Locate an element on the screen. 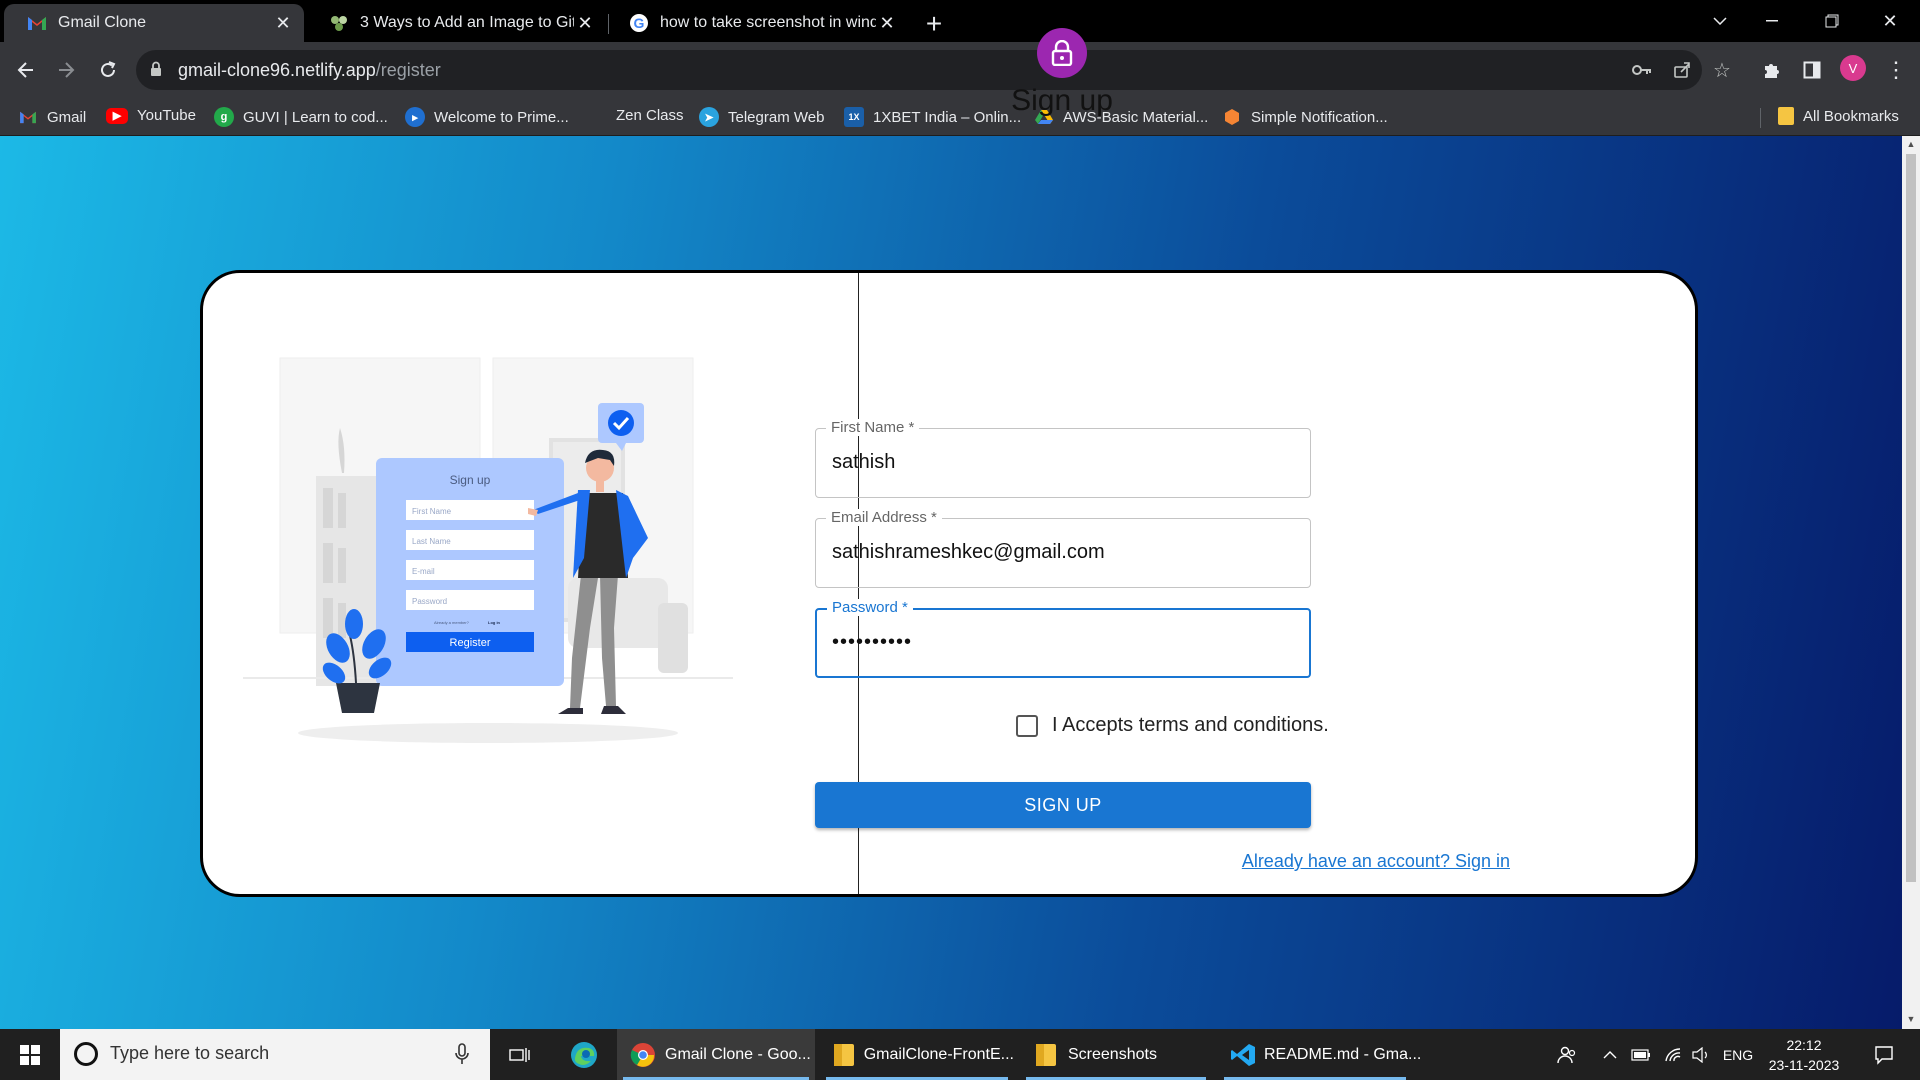  telegram-icon: ➤ is located at coordinates (709, 117).